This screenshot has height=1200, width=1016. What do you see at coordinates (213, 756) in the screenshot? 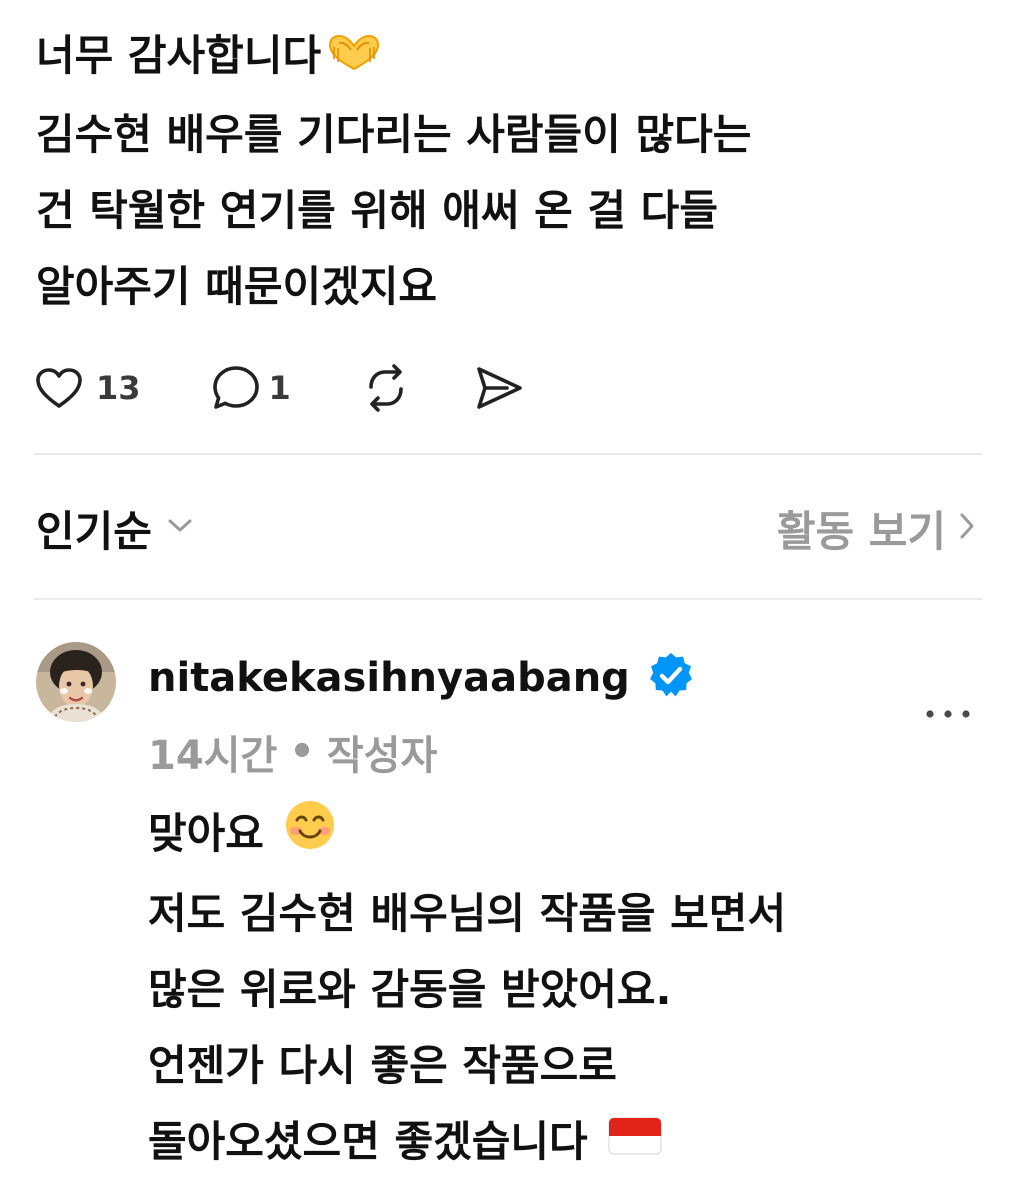
I see `timestamp: 14시간` at bounding box center [213, 756].